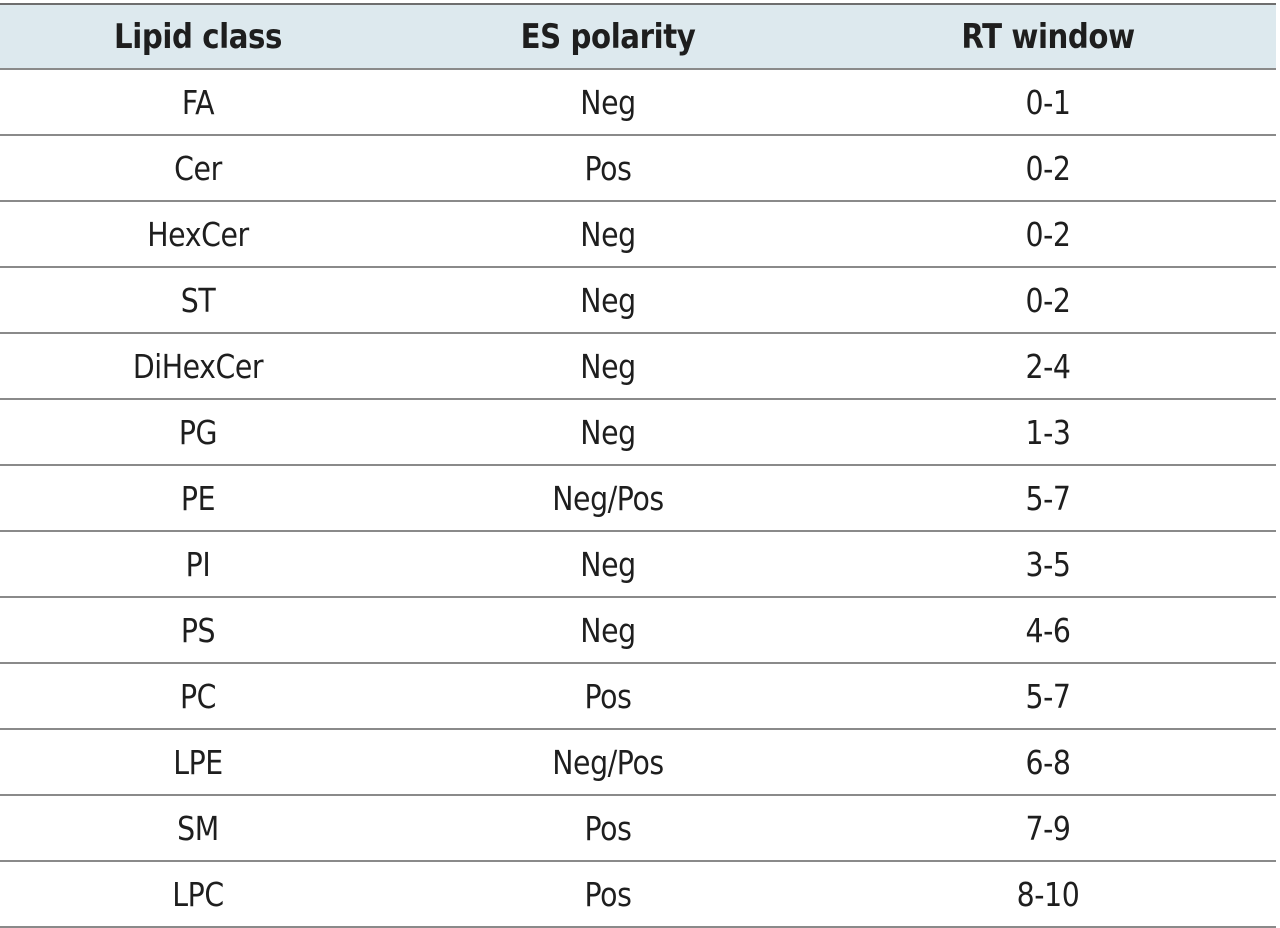 The image size is (1280, 928). Describe the element at coordinates (638, 829) in the screenshot. I see `table-row: SM Pos 7-9` at that location.